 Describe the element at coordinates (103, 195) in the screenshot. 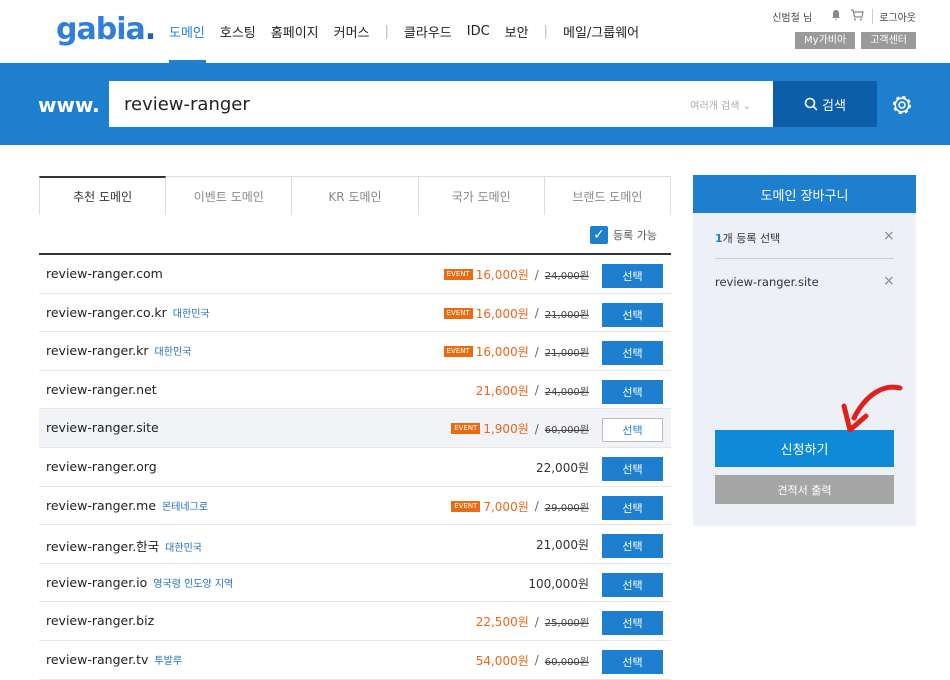

I see `tab-recommended: 추천 도메인` at that location.